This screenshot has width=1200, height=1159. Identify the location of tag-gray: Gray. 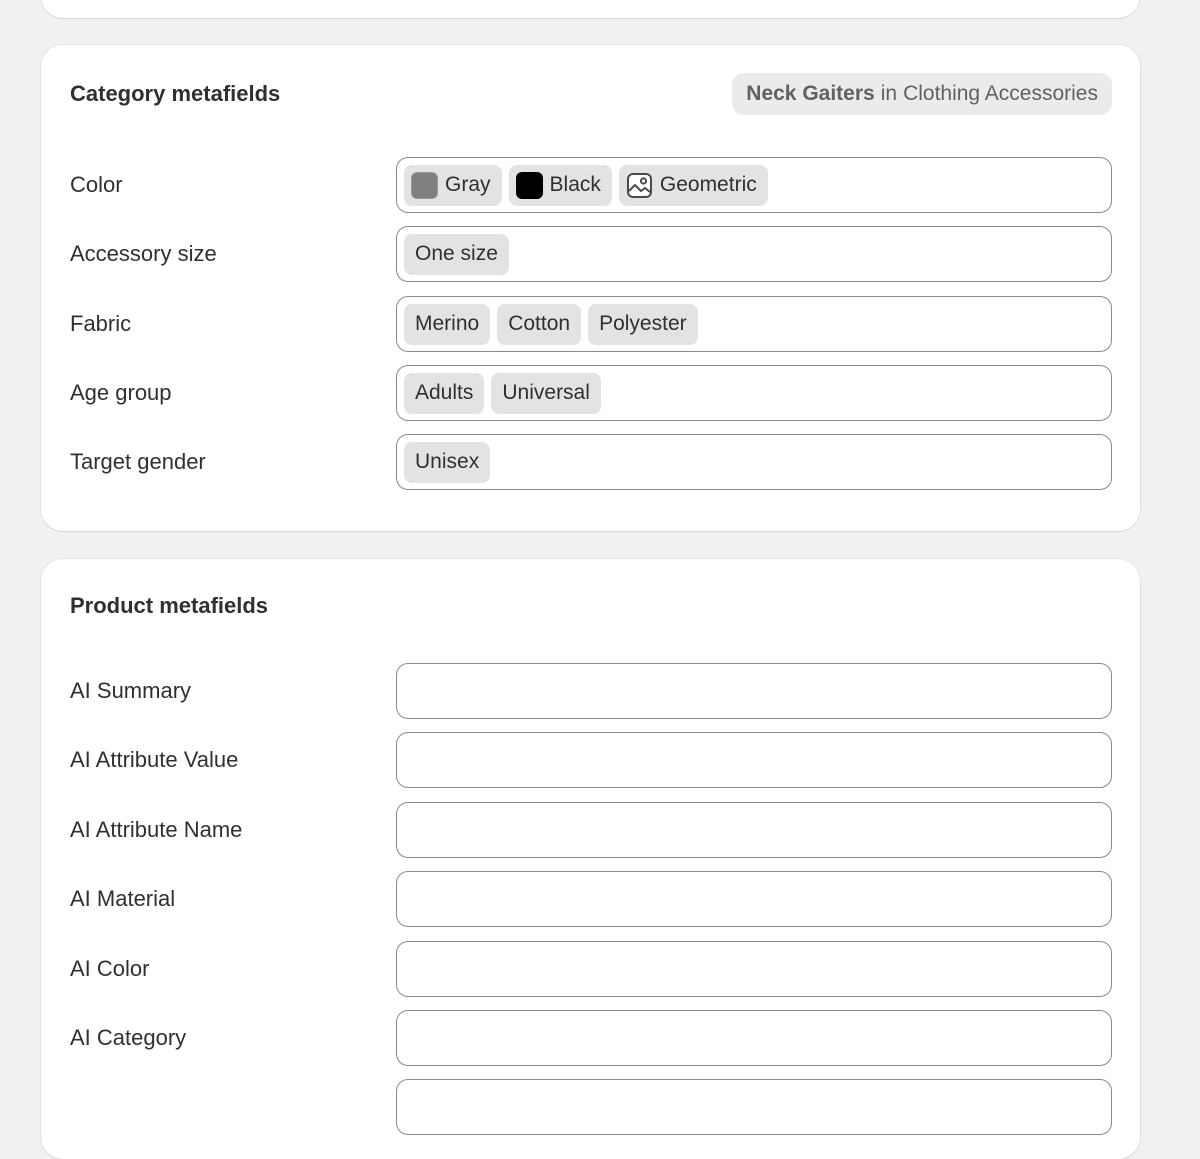
(453, 185).